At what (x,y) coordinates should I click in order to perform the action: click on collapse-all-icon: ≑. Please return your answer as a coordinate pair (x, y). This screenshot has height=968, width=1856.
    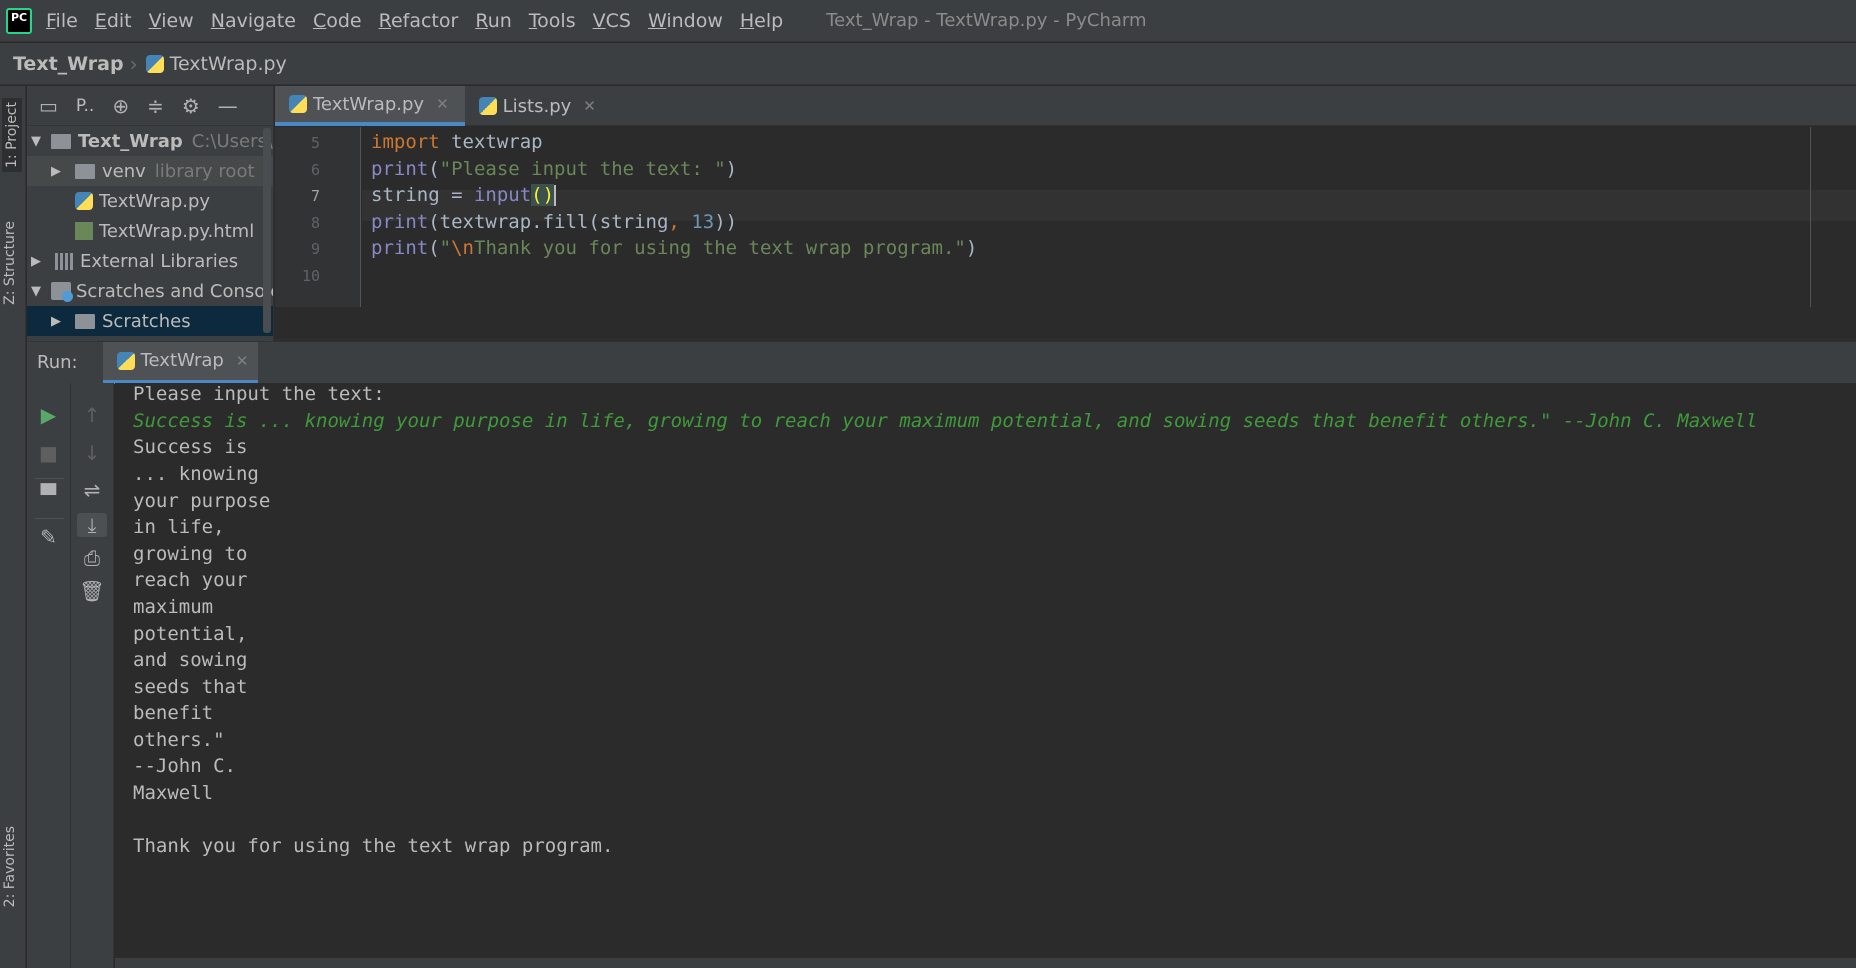
    Looking at the image, I should click on (155, 106).